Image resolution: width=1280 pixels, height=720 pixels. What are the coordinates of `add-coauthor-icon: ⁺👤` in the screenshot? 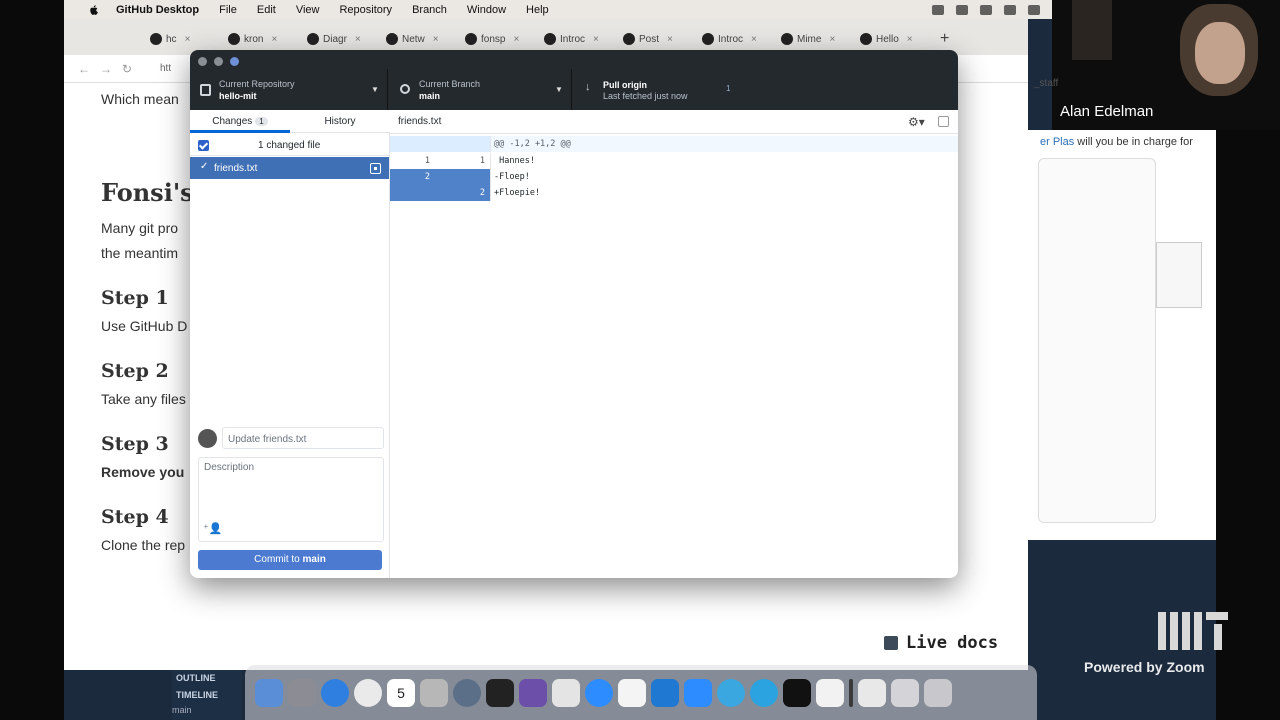 It's located at (213, 528).